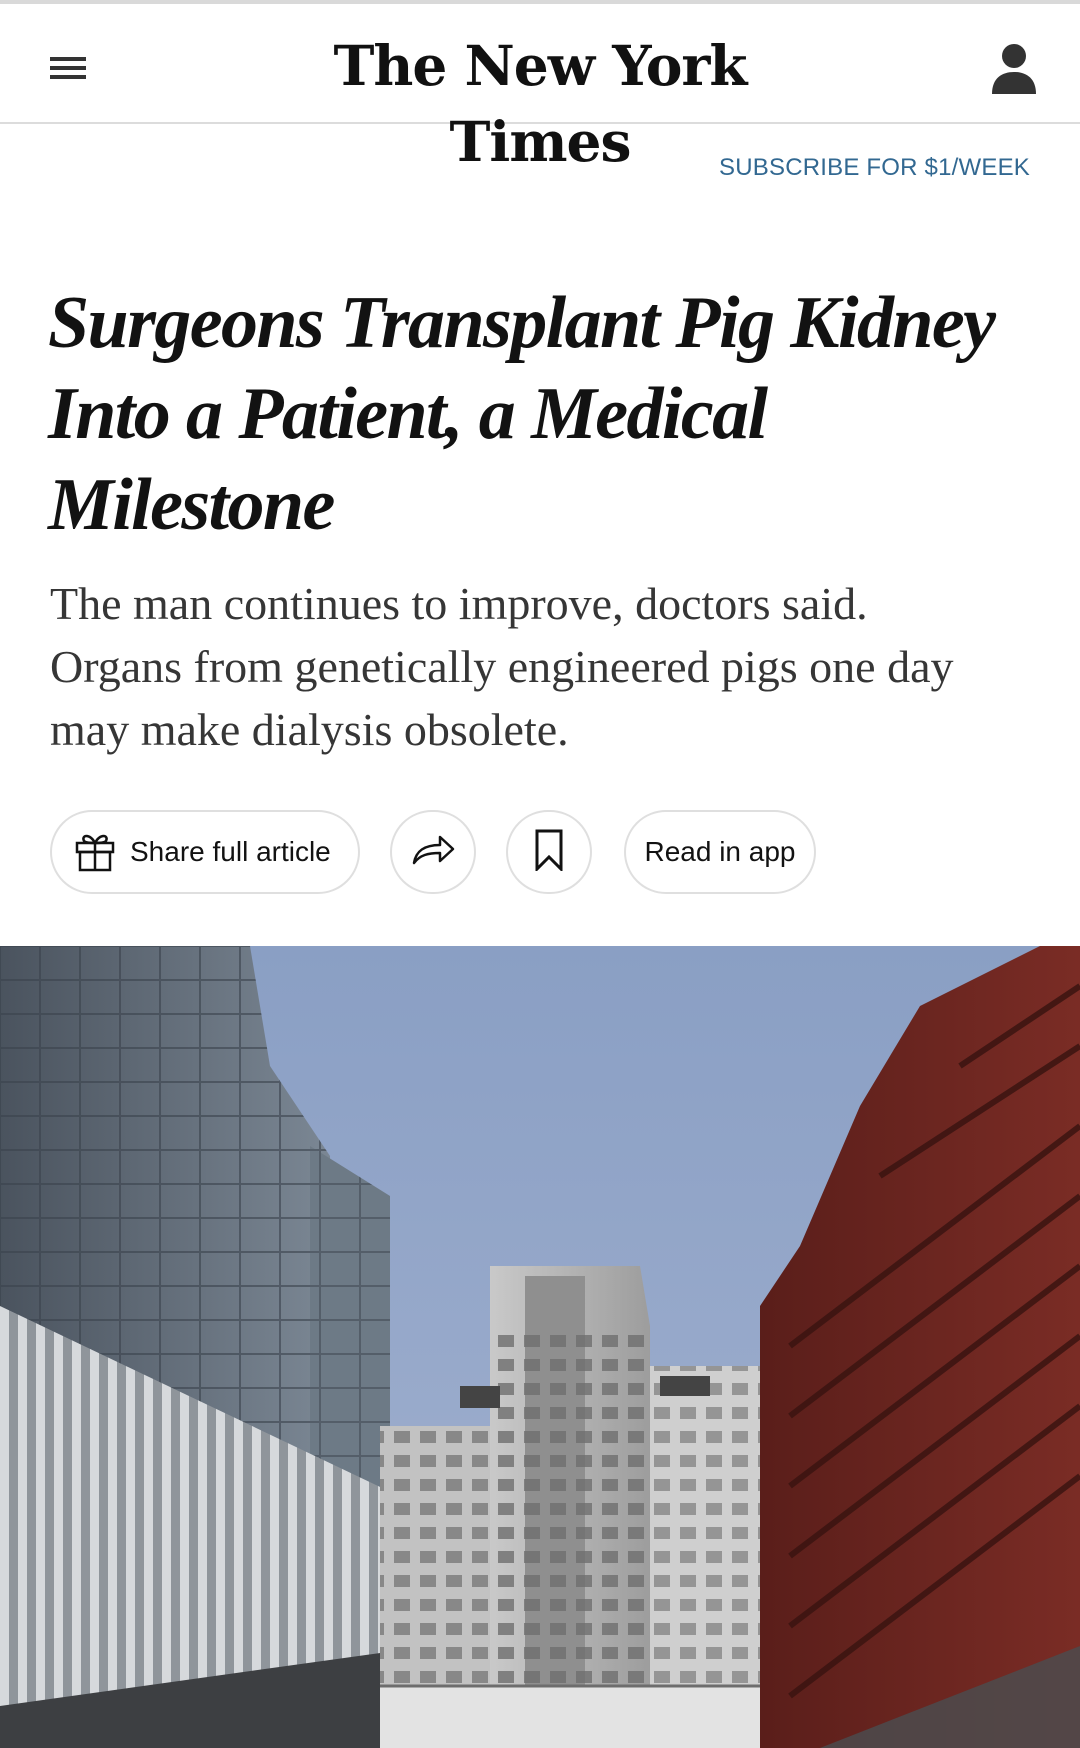 The height and width of the screenshot is (1748, 1080). I want to click on gift-icon, so click(95, 852).